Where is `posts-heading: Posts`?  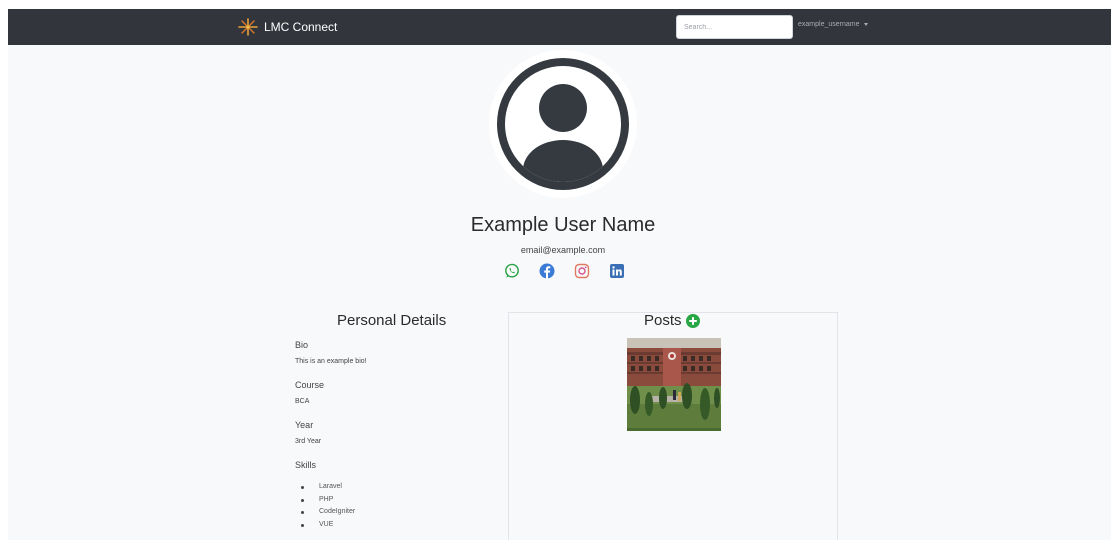 posts-heading: Posts is located at coordinates (672, 320).